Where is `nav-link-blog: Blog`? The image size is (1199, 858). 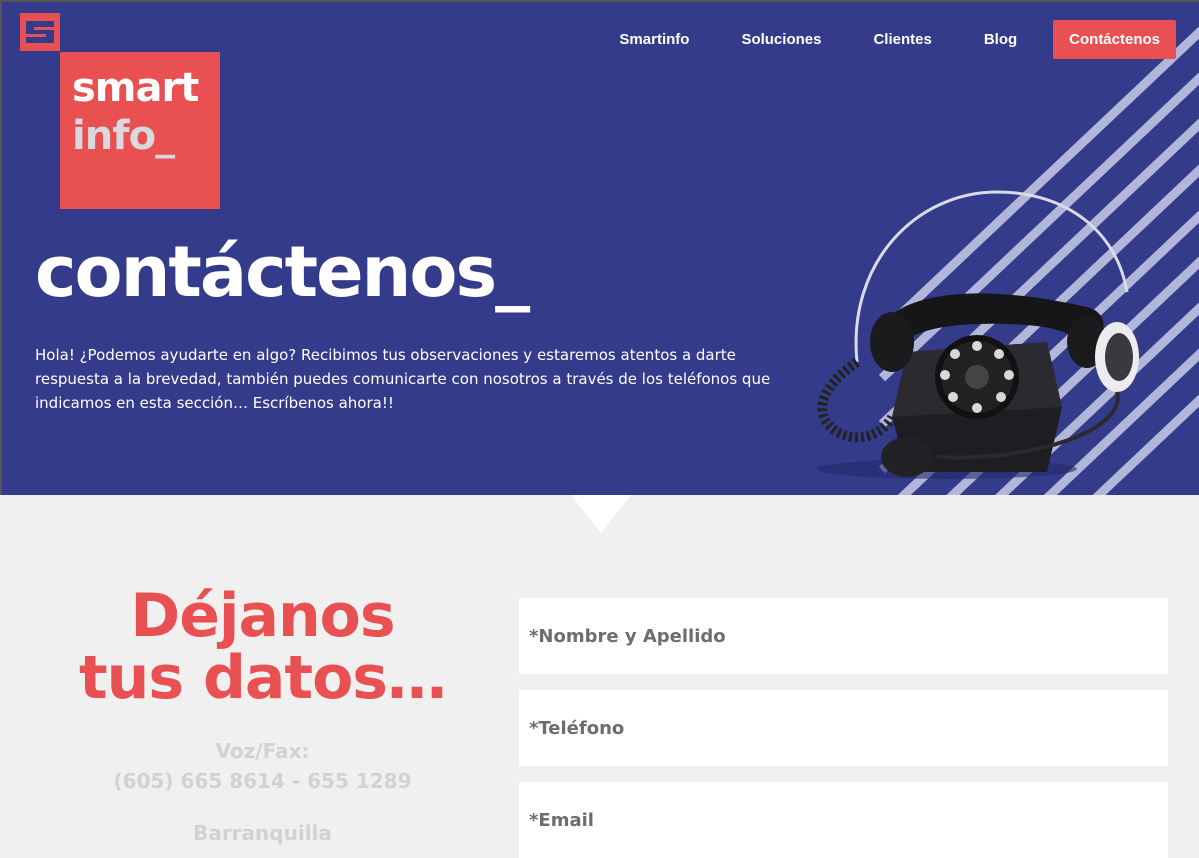
nav-link-blog: Blog is located at coordinates (1000, 39).